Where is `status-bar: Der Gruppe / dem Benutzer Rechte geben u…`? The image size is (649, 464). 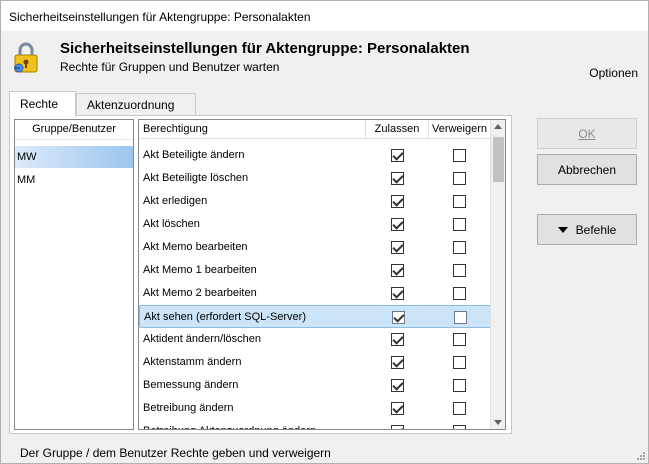 status-bar: Der Gruppe / dem Benutzer Rechte geben u… is located at coordinates (324, 452).